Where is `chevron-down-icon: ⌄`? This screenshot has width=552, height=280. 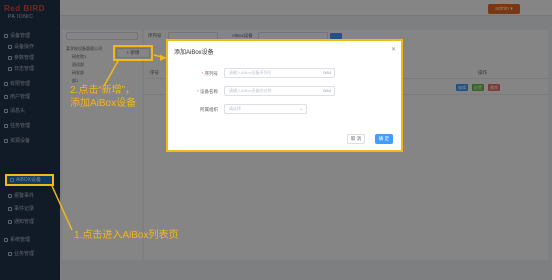 chevron-down-icon: ⌄ is located at coordinates (301, 108).